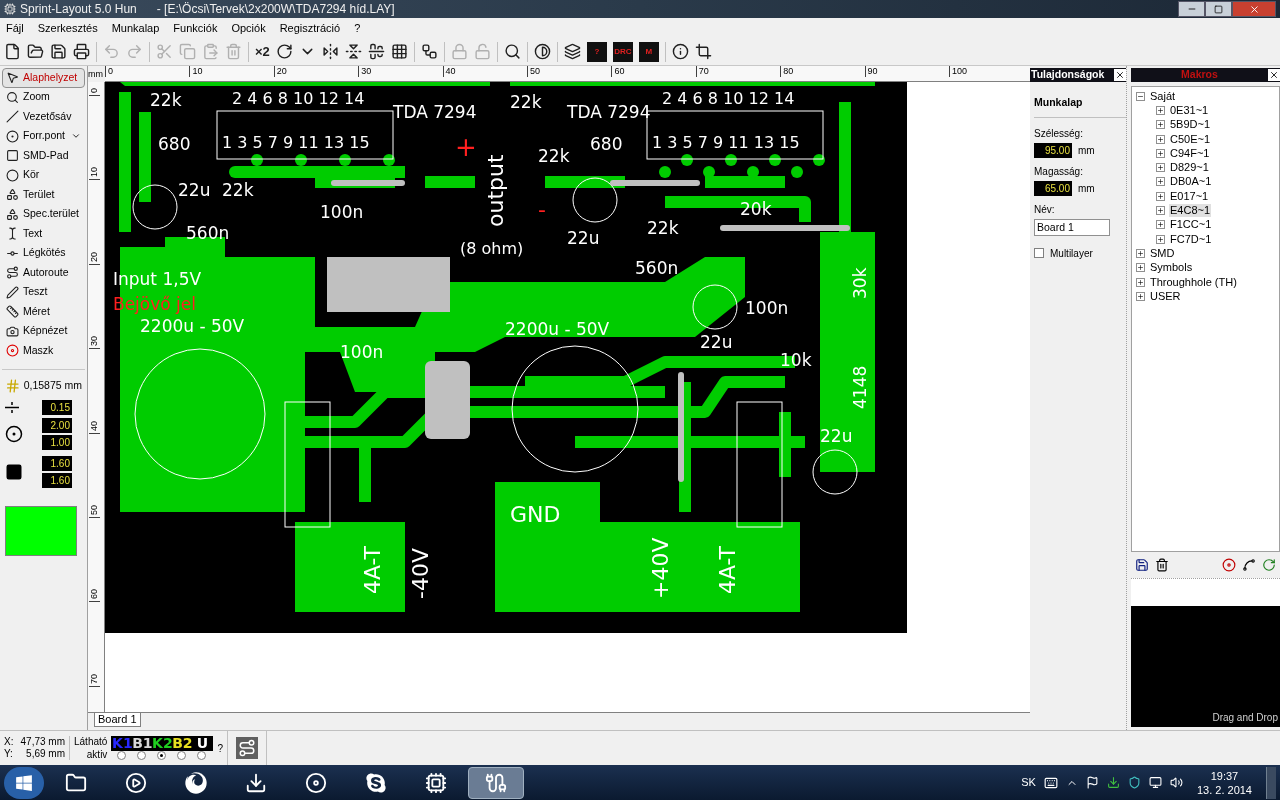  What do you see at coordinates (1162, 253) in the screenshot?
I see `tree-item: SMD` at bounding box center [1162, 253].